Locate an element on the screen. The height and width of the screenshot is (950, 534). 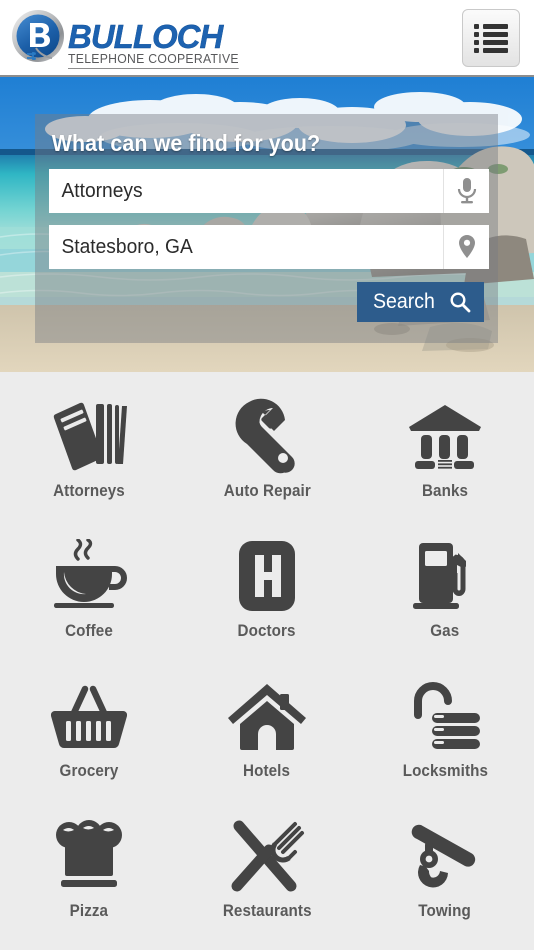
where-search-input is located at coordinates (238, 247).